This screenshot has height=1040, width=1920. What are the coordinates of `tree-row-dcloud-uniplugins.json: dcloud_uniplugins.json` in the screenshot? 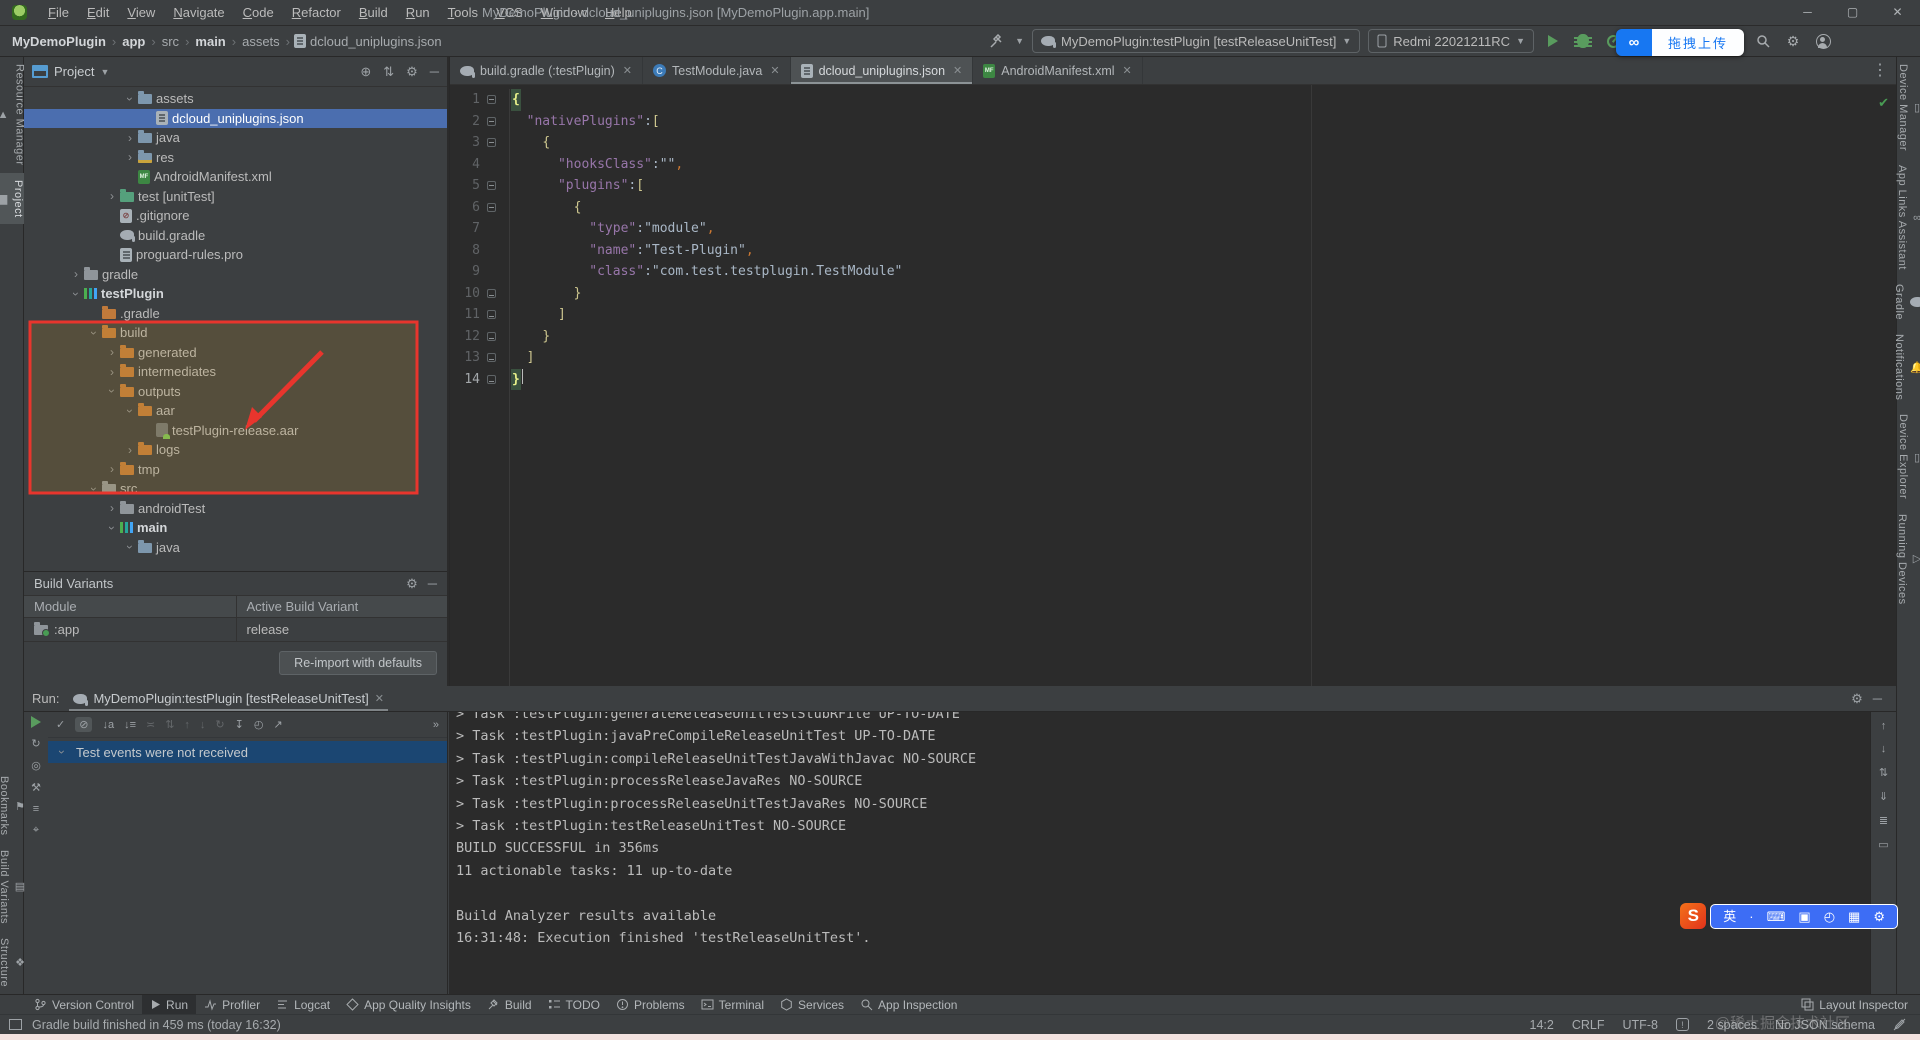 It's located at (235, 118).